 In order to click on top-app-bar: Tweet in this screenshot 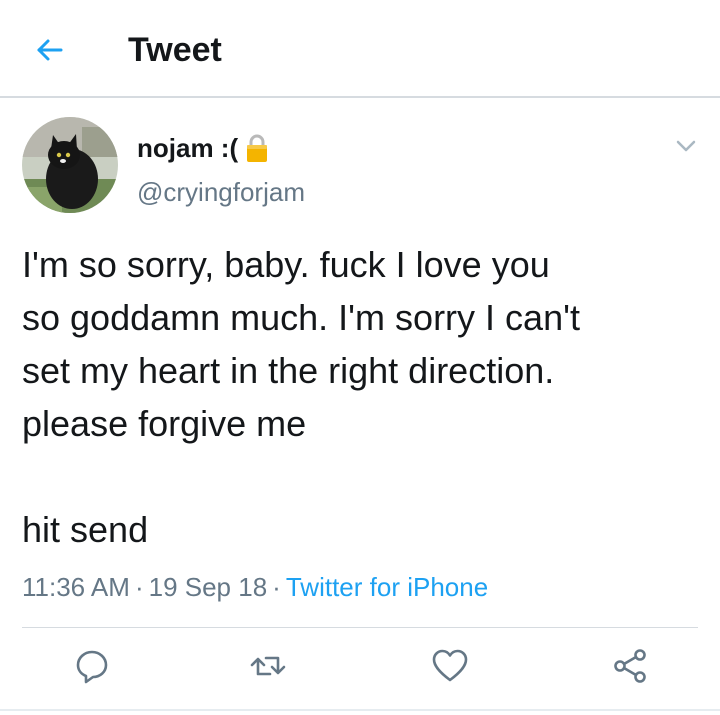, I will do `click(360, 49)`.